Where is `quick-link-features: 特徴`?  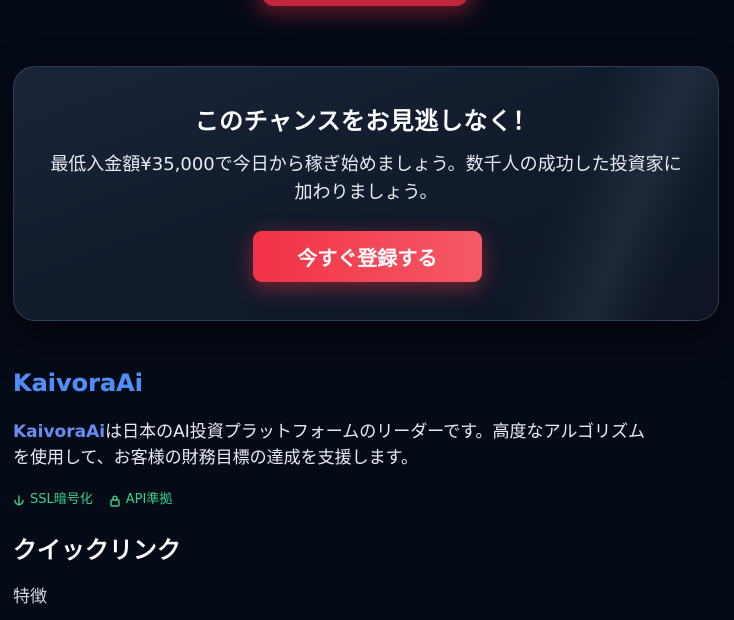 quick-link-features: 特徴 is located at coordinates (30, 597).